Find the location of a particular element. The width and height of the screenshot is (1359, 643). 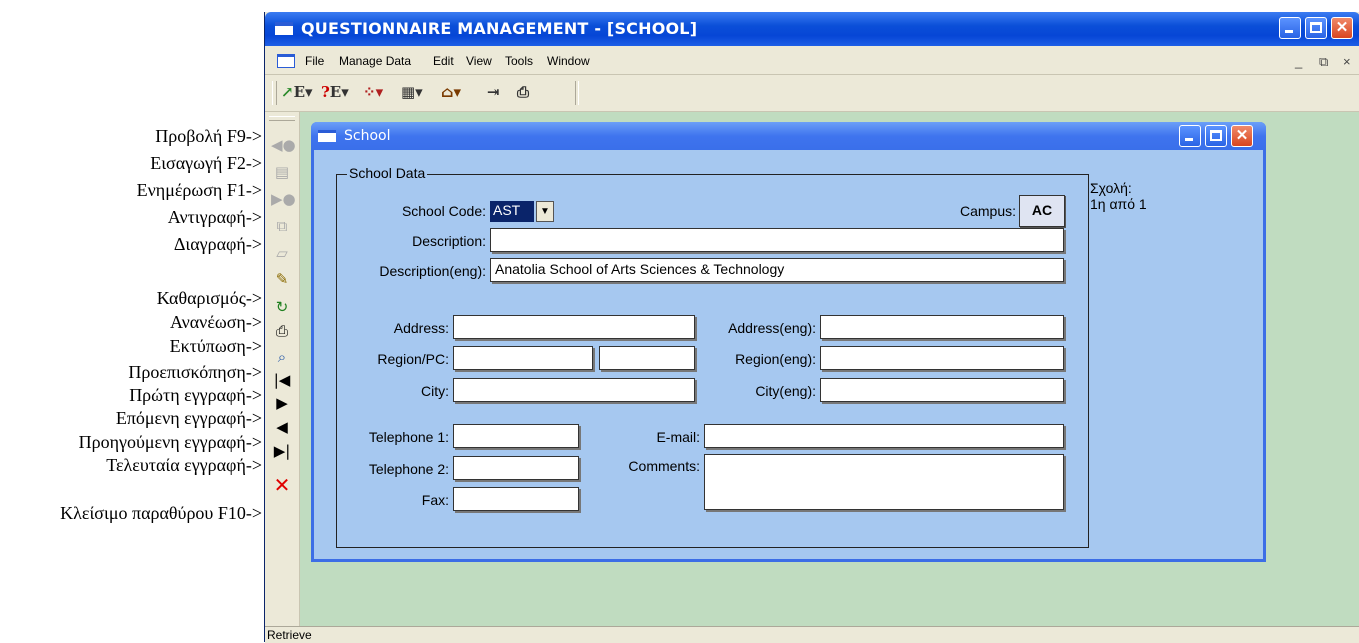

copy-record-icon: ⧉ is located at coordinates (282, 226).